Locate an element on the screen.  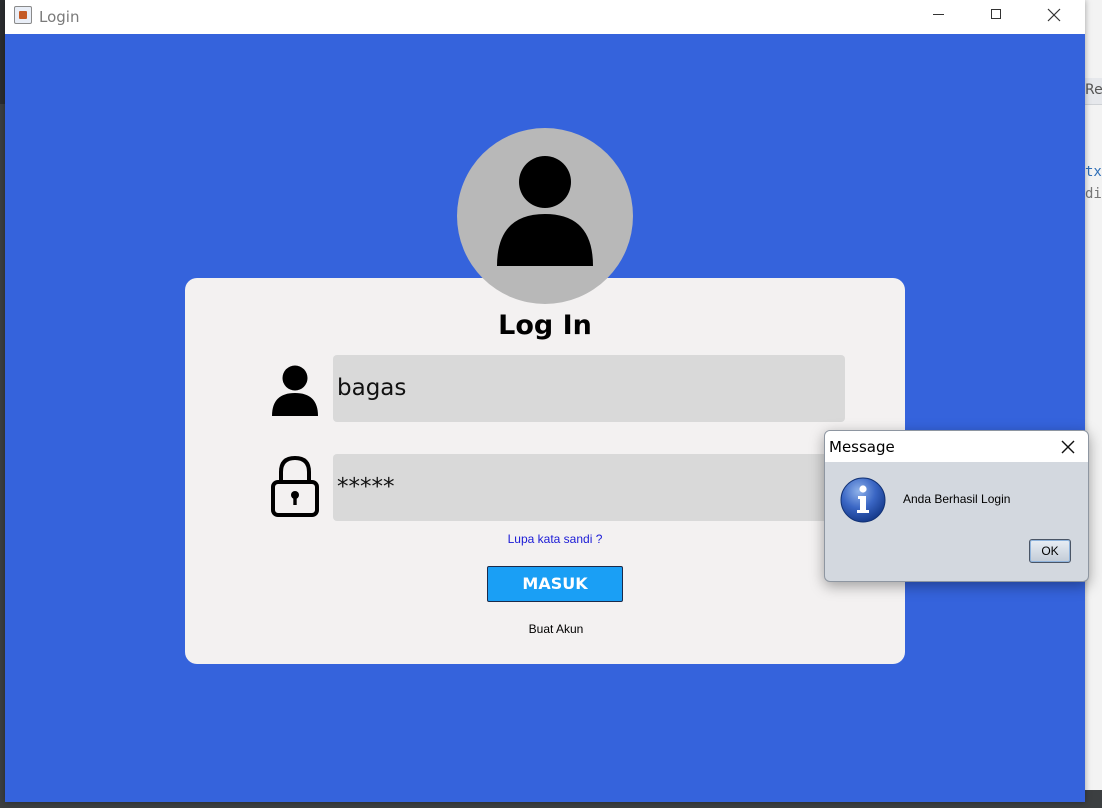
login-submit-button: MASUK is located at coordinates (555, 584).